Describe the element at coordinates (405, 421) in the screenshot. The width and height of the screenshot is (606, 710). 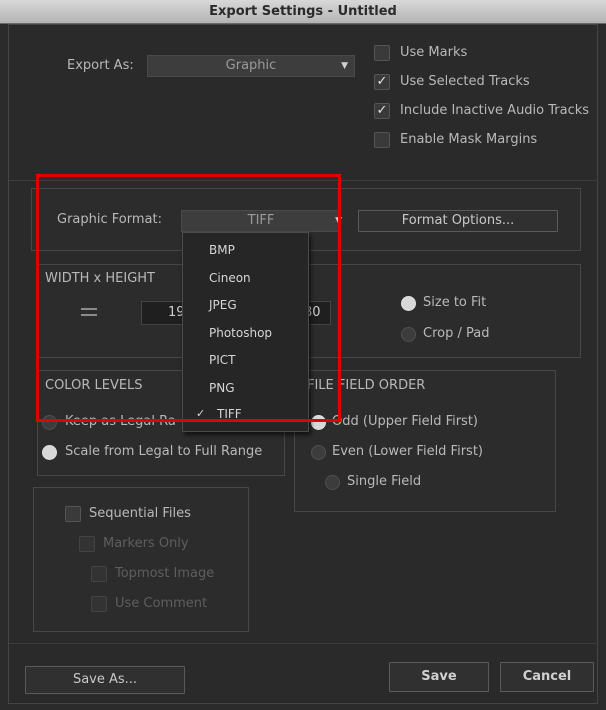
I see `odd-field-label: Odd (Upper Field First)` at that location.